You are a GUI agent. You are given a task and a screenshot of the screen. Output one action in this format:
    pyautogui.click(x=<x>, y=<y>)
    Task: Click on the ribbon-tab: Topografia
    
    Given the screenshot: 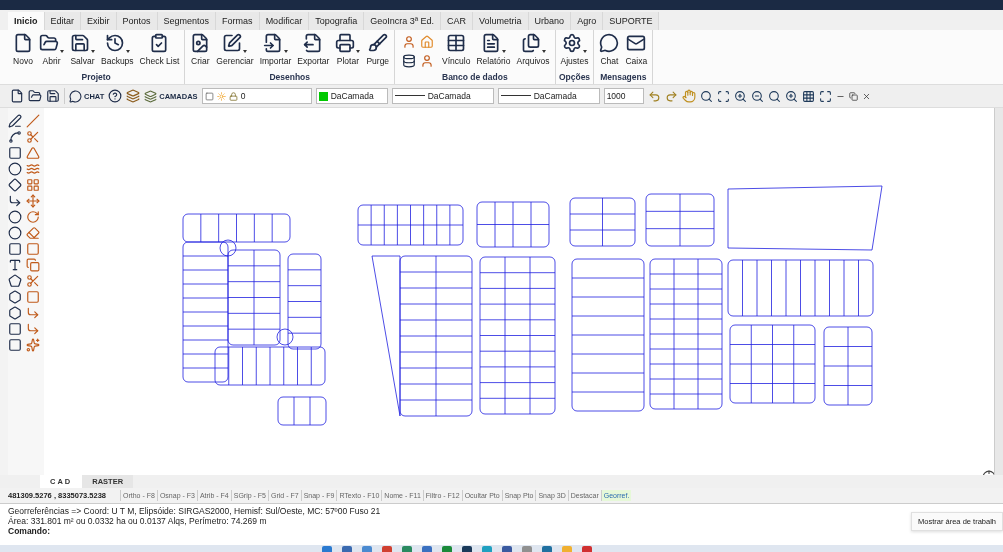 What is the action you would take?
    pyautogui.click(x=337, y=21)
    